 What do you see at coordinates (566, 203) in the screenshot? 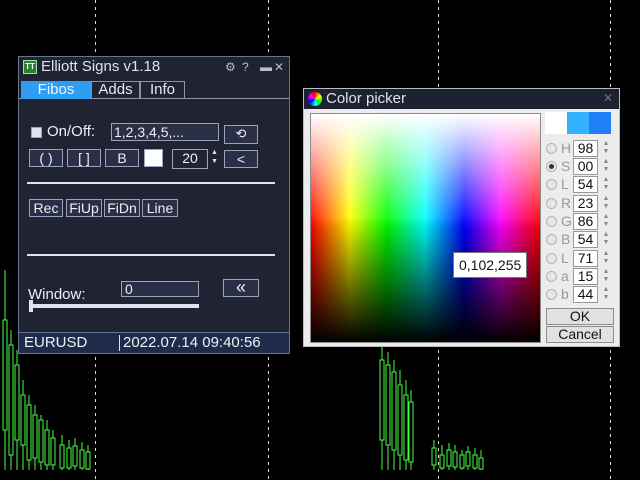
I see `channel-letter: R` at bounding box center [566, 203].